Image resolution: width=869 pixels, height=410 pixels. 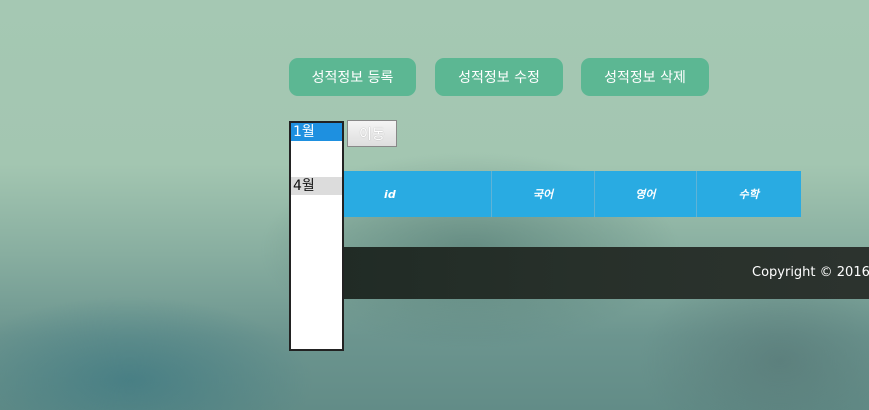 I want to click on column-header-korean: 국어, so click(x=543, y=194).